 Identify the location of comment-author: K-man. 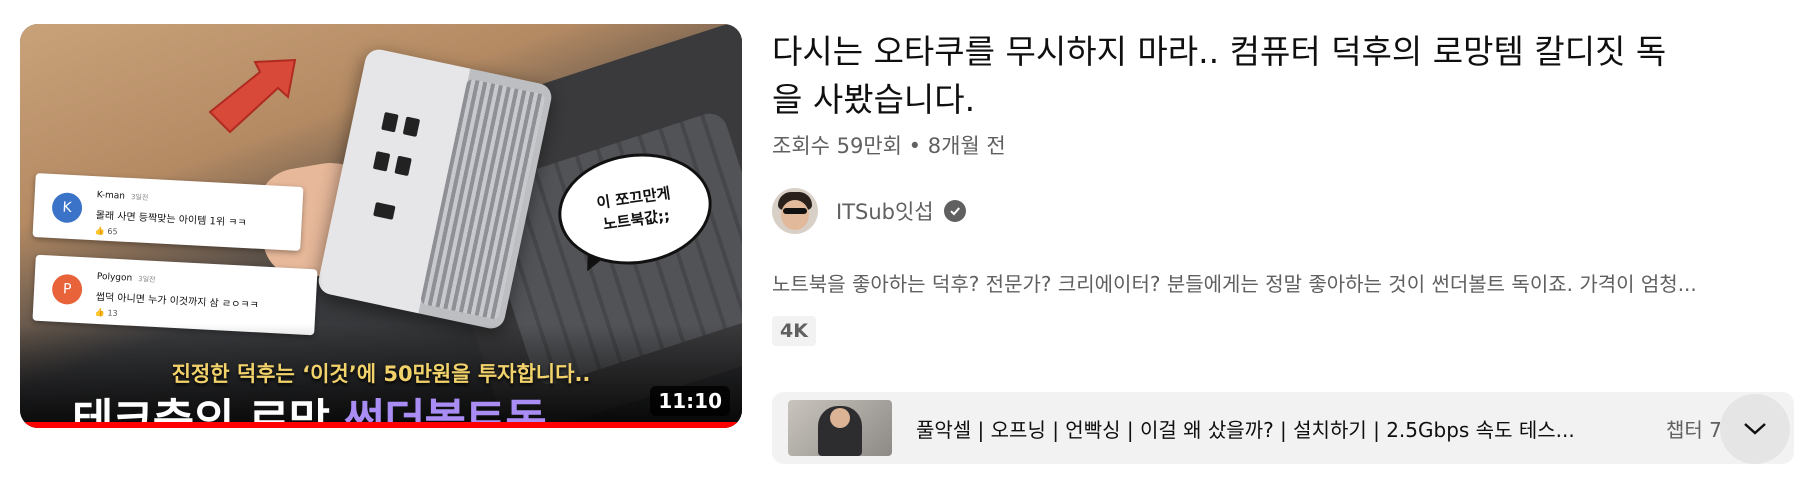
(111, 196).